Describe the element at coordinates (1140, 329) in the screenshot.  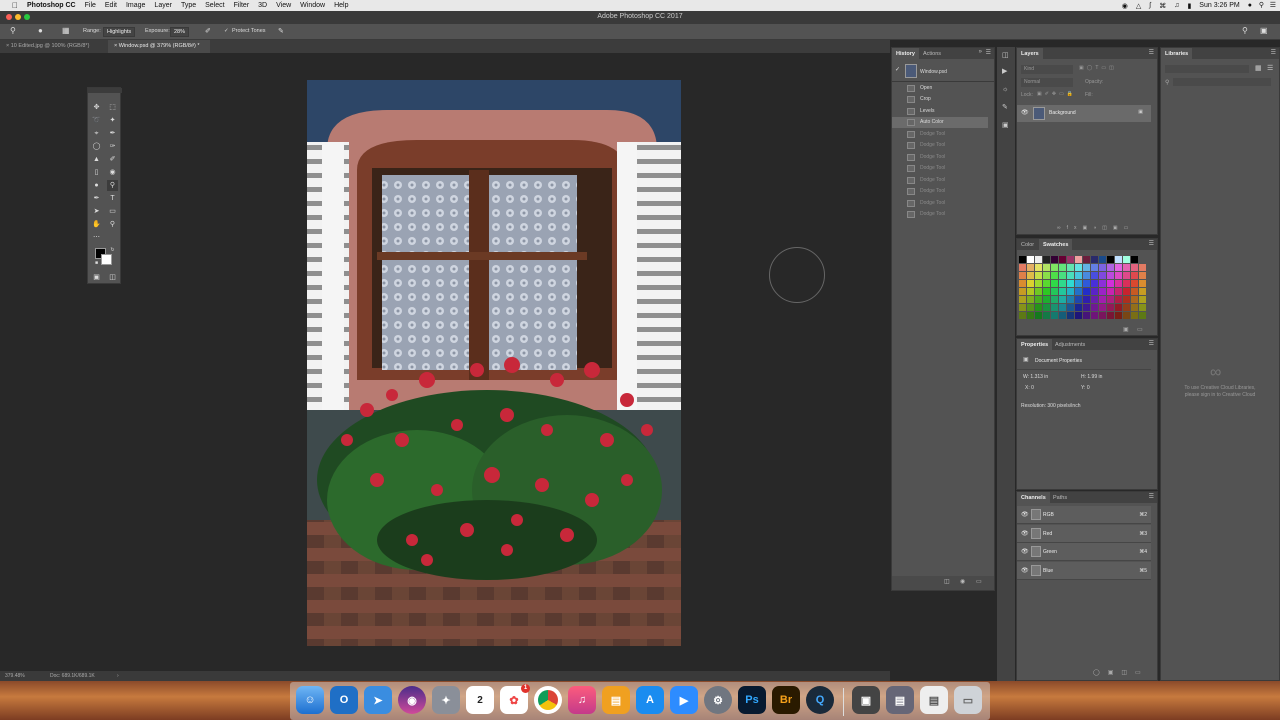
I see `trash-icon: ▭` at that location.